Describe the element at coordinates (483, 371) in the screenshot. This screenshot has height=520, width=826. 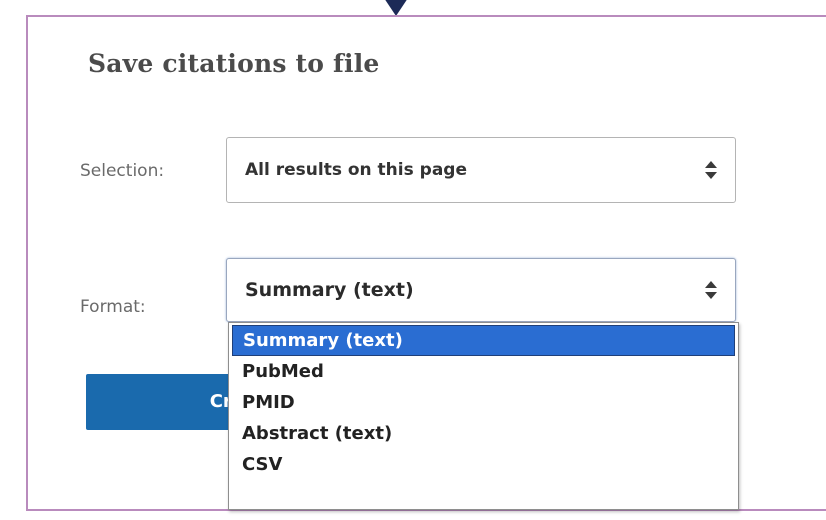
I see `format-option-pubmed: PubMed` at that location.